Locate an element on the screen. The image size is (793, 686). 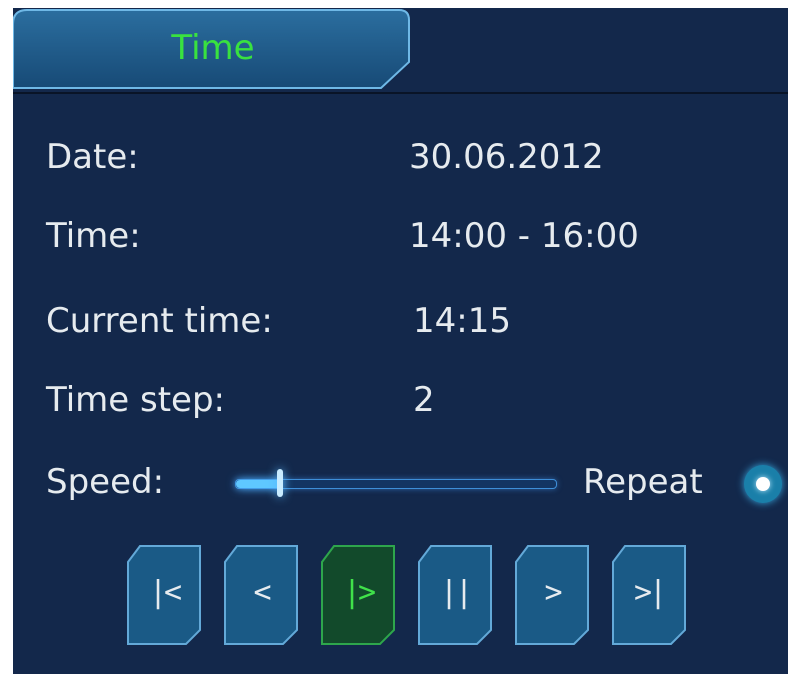
step-forward-icon: > is located at coordinates (553, 592).